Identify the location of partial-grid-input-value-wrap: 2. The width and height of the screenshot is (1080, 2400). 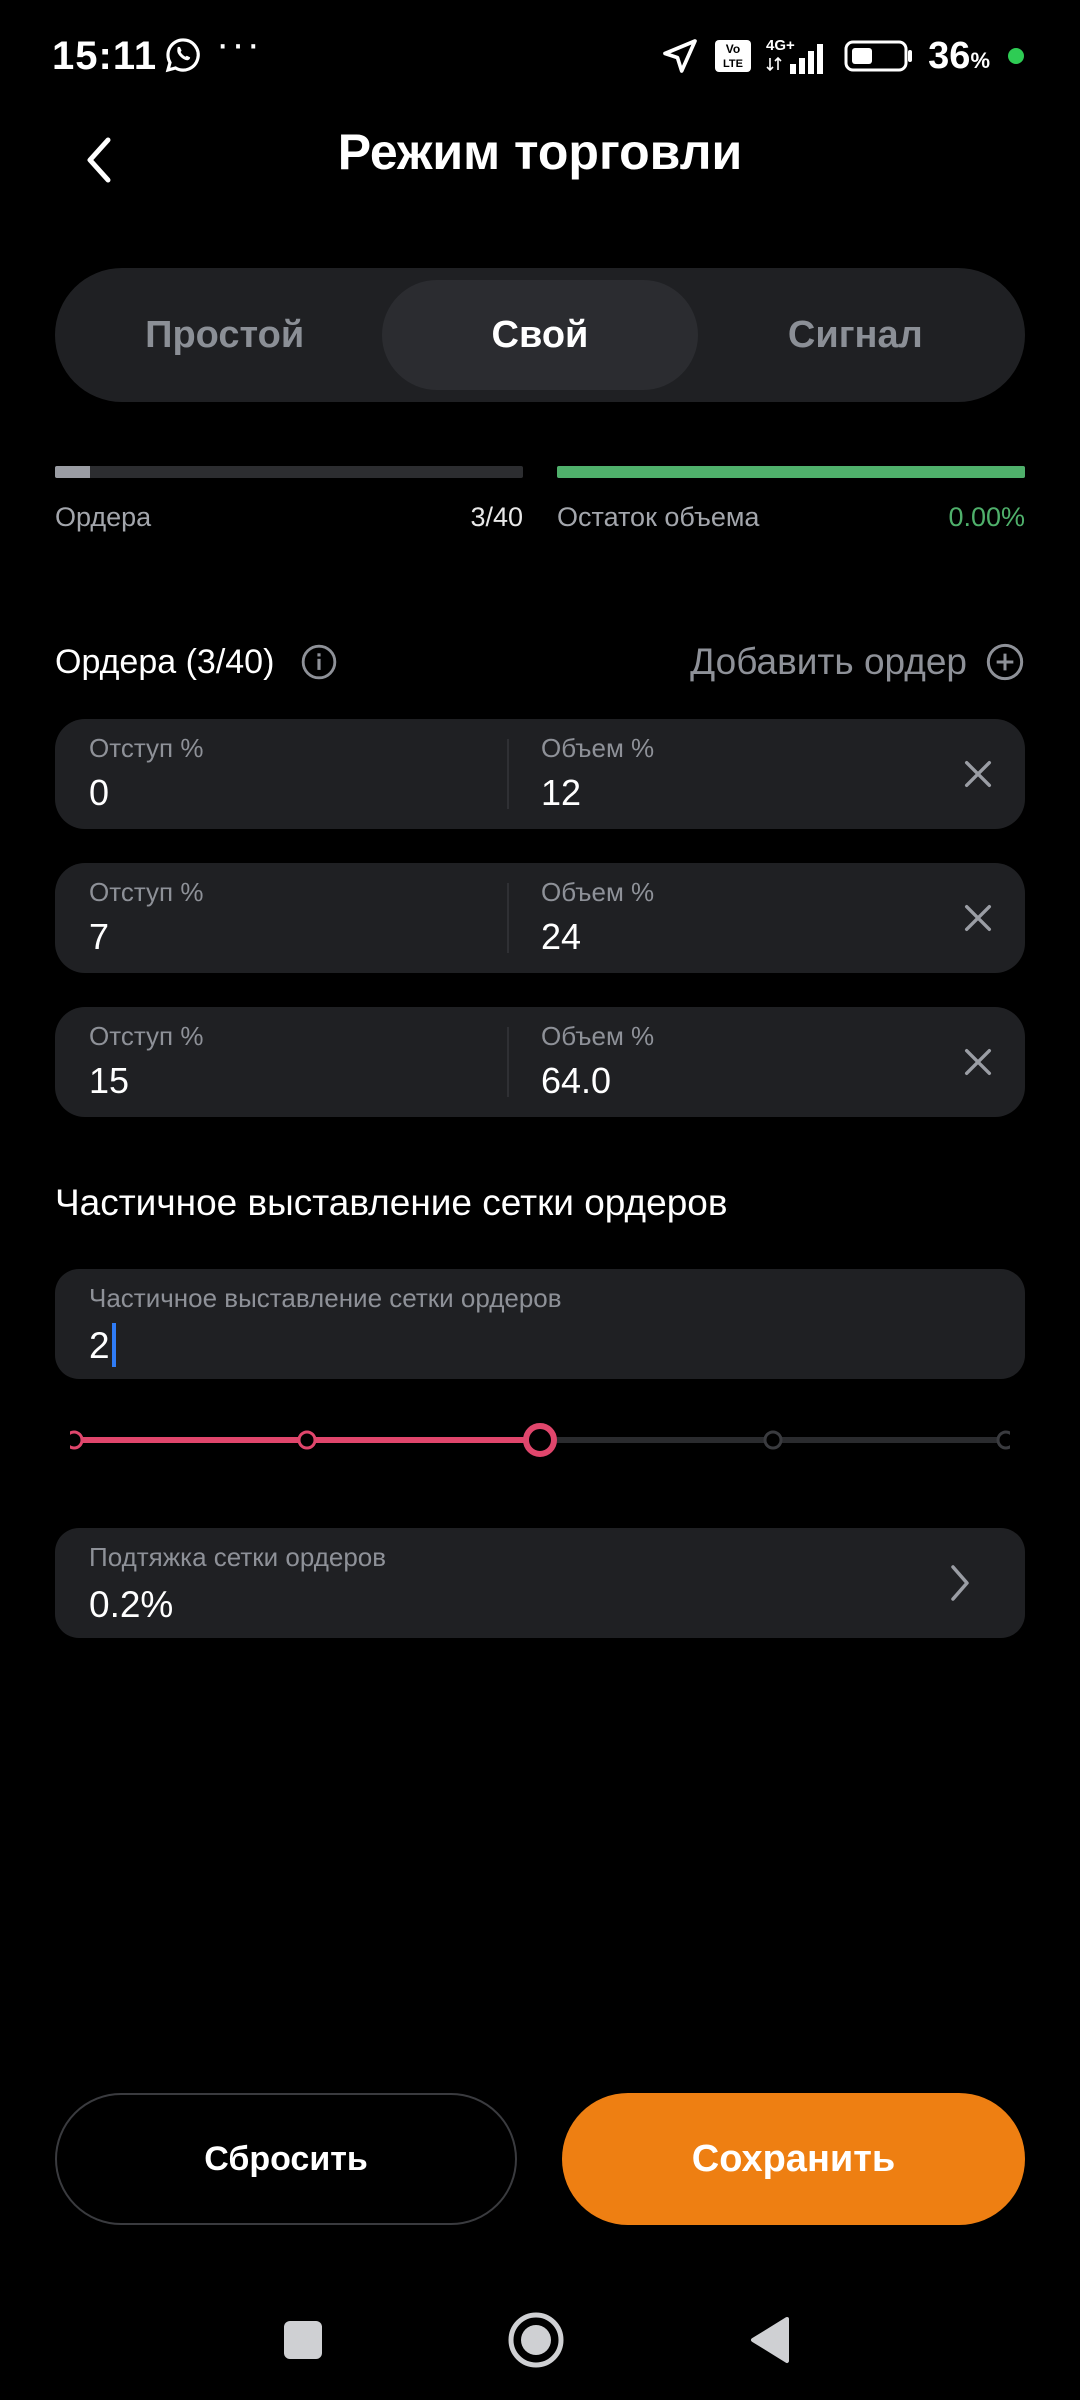
(102, 1345).